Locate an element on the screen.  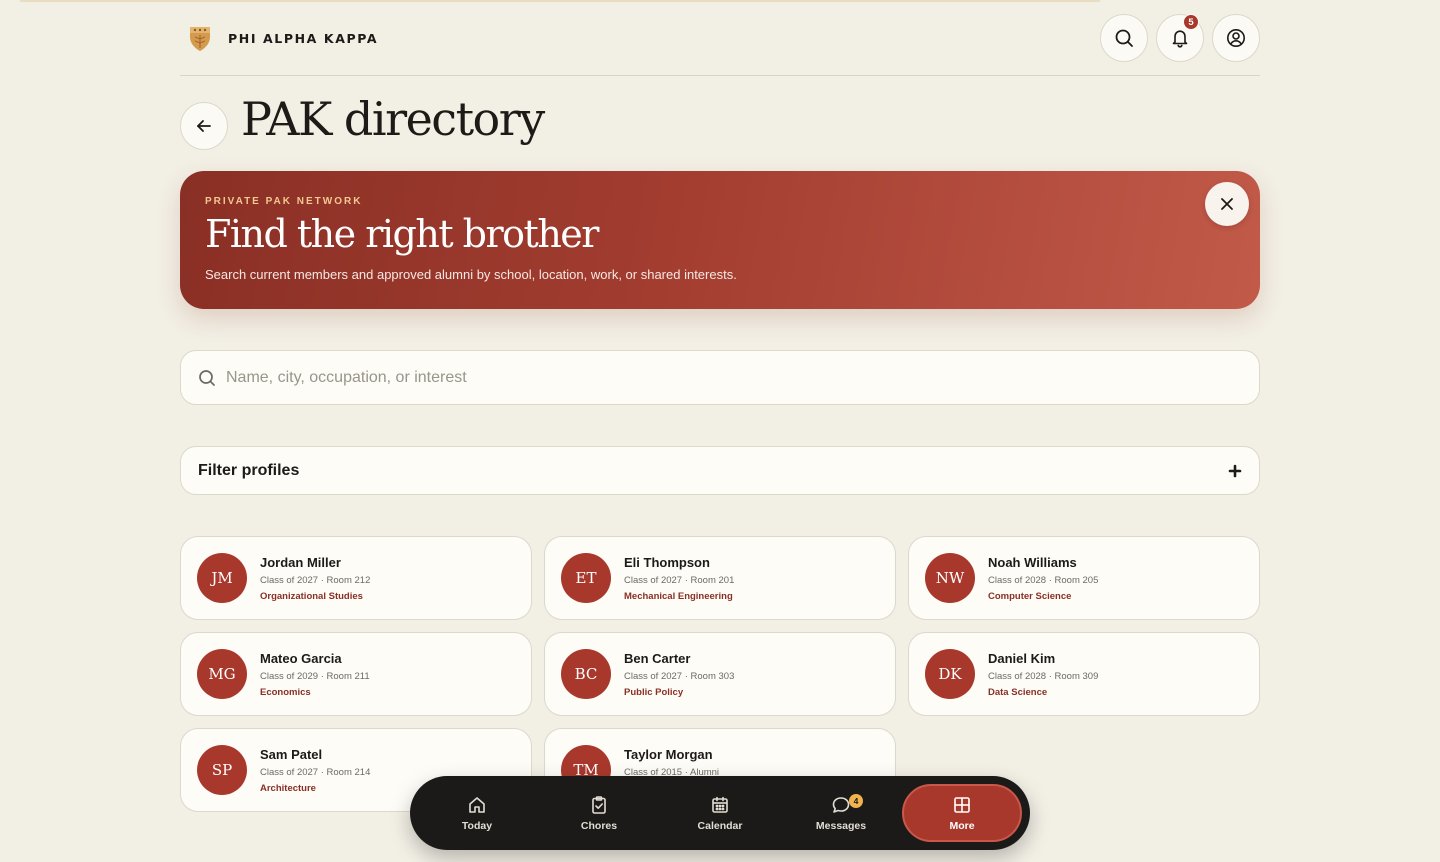
member-major: Economics is located at coordinates (285, 692).